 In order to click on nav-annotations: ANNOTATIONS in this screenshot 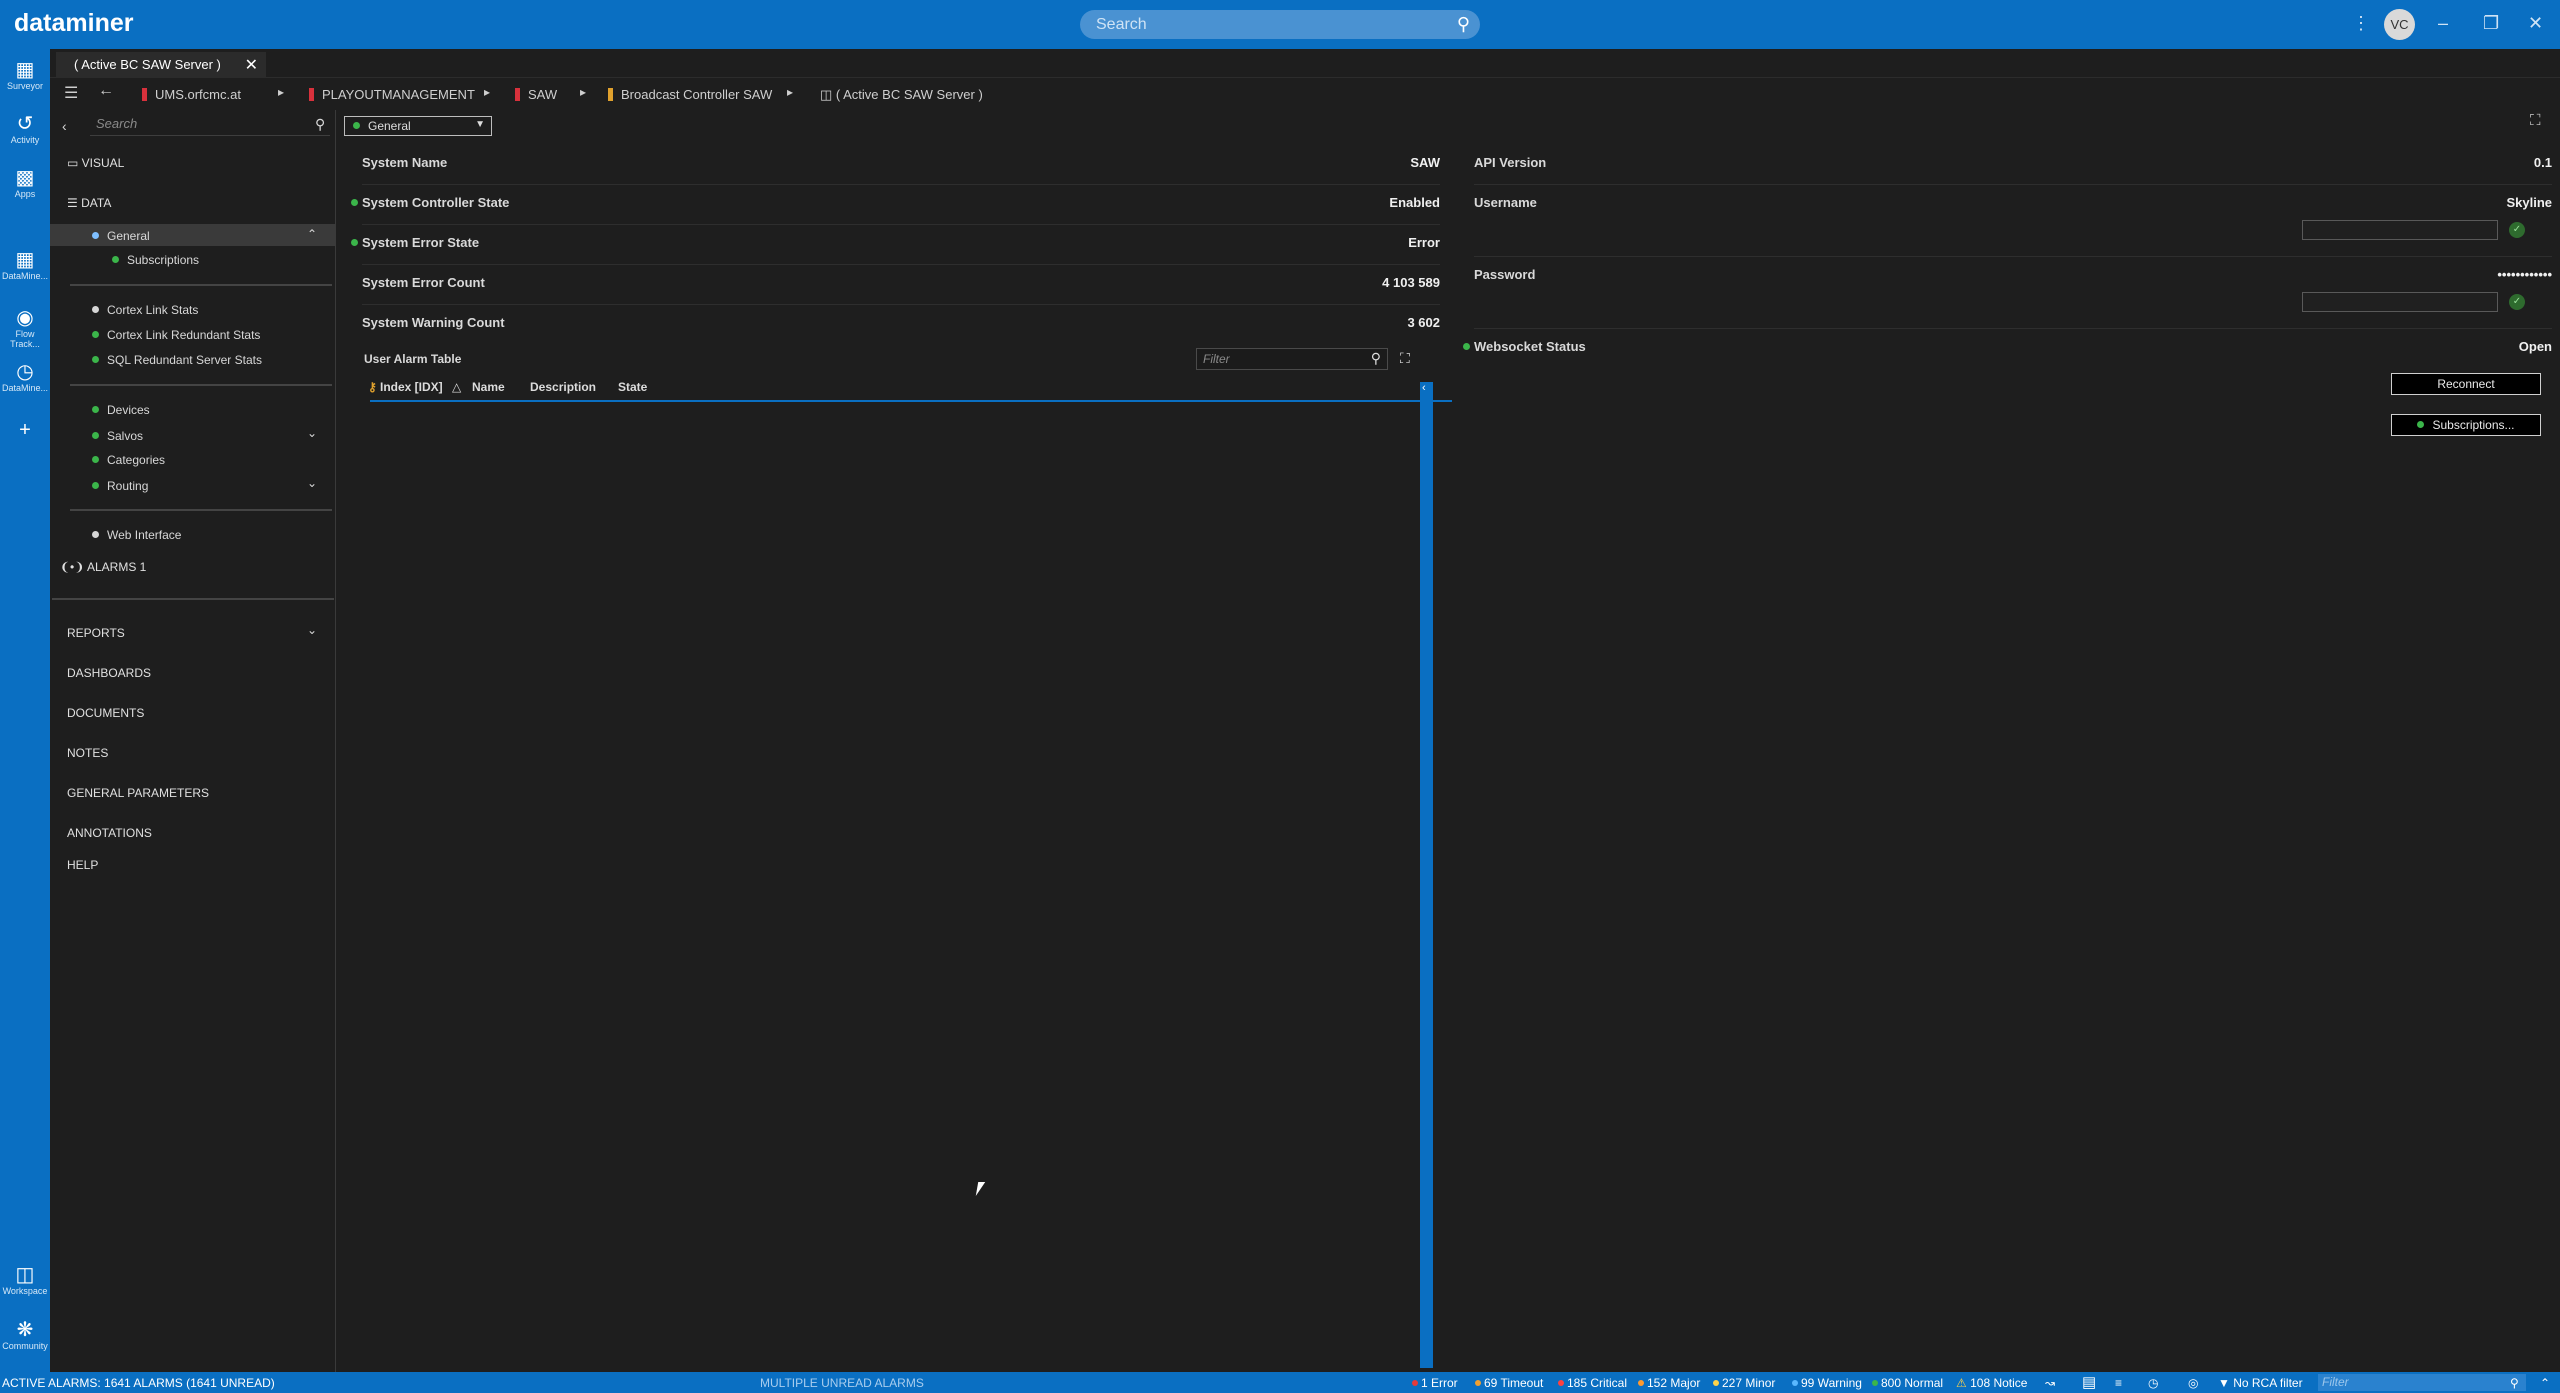, I will do `click(109, 833)`.